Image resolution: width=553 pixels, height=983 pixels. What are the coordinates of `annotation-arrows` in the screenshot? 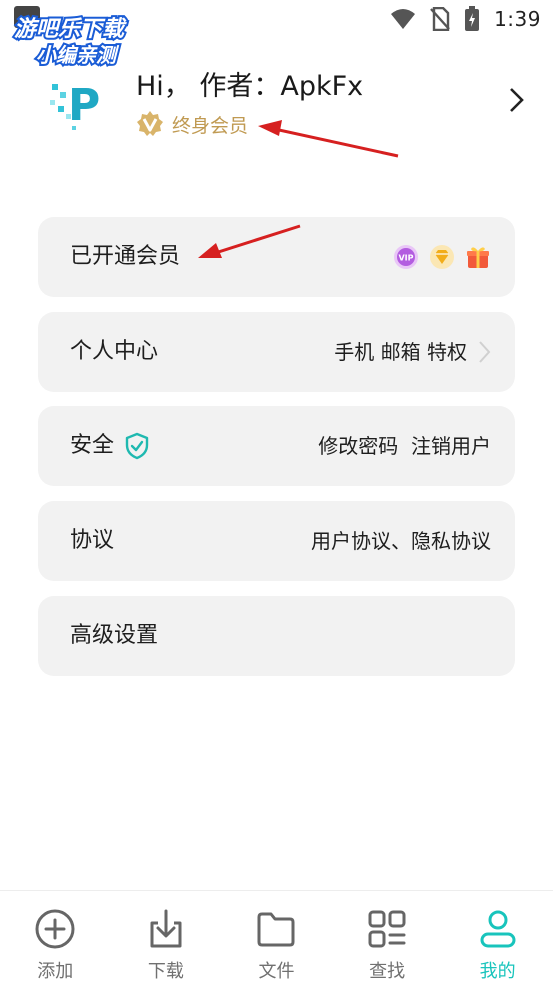 It's located at (298, 189).